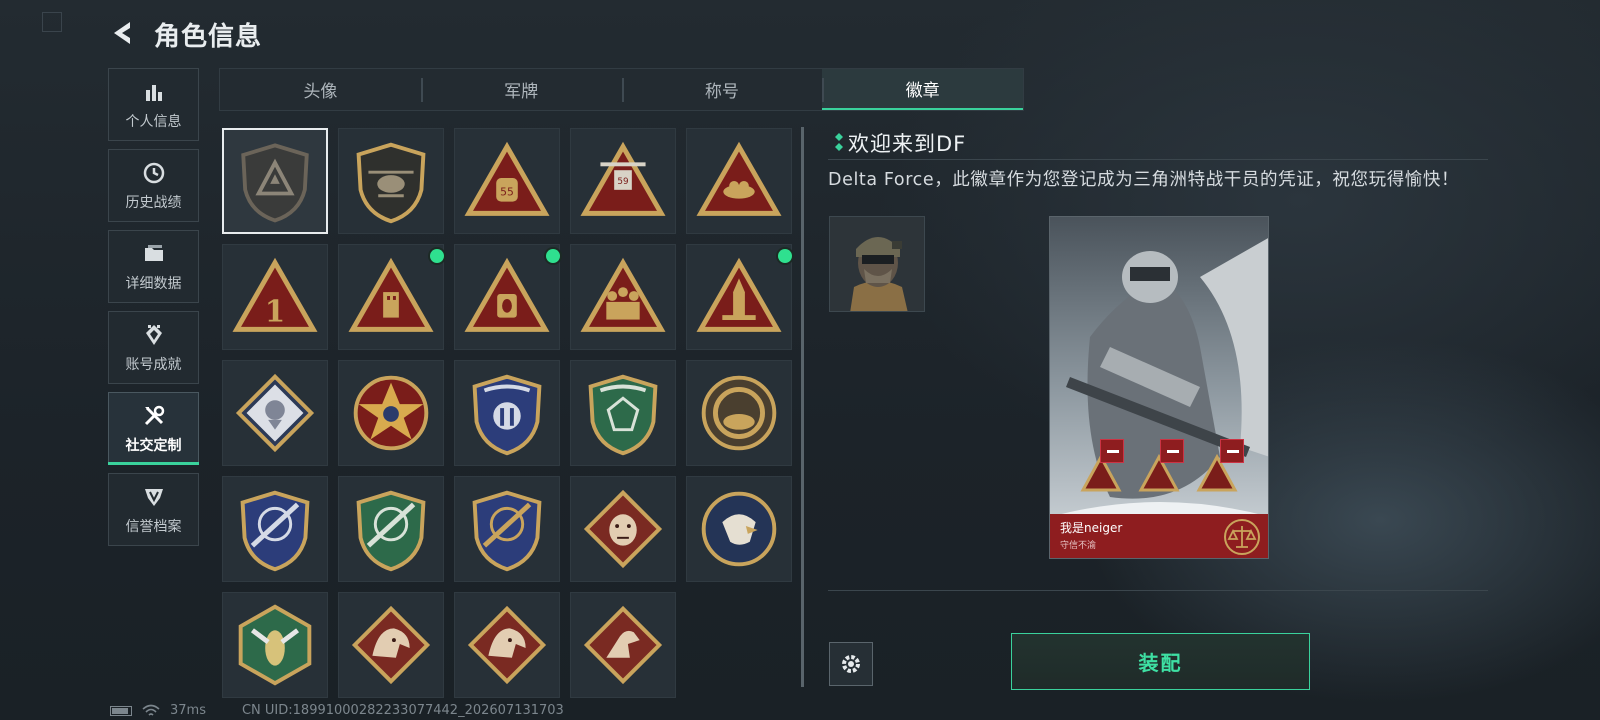 The height and width of the screenshot is (720, 1600). I want to click on bear-badge-icon, so click(623, 529).